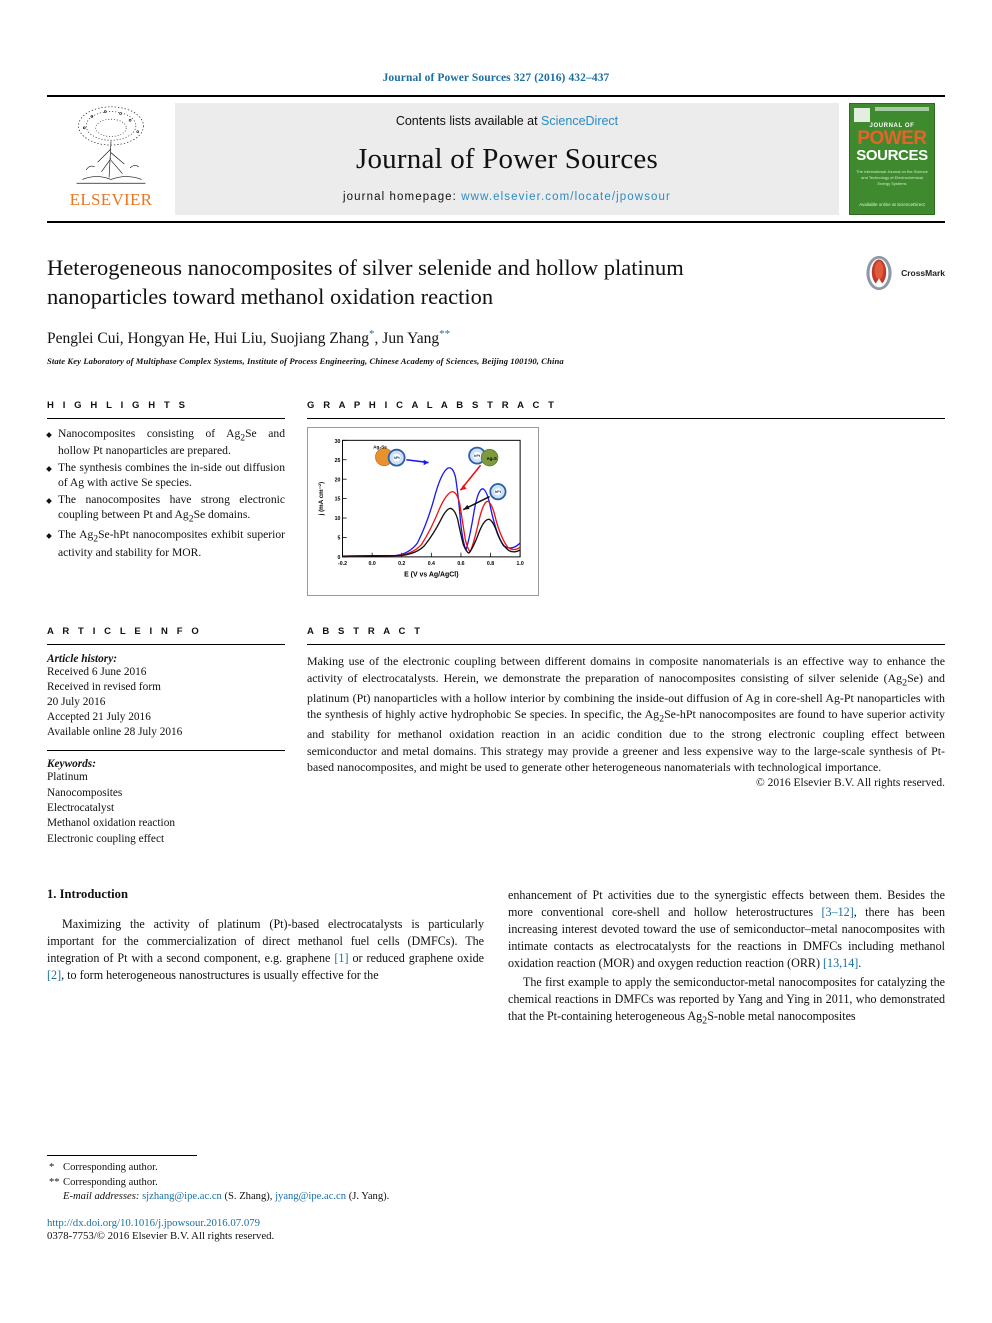 This screenshot has width=992, height=1323. What do you see at coordinates (923, 273) in the screenshot?
I see `crossmark-label: CrossMark` at bounding box center [923, 273].